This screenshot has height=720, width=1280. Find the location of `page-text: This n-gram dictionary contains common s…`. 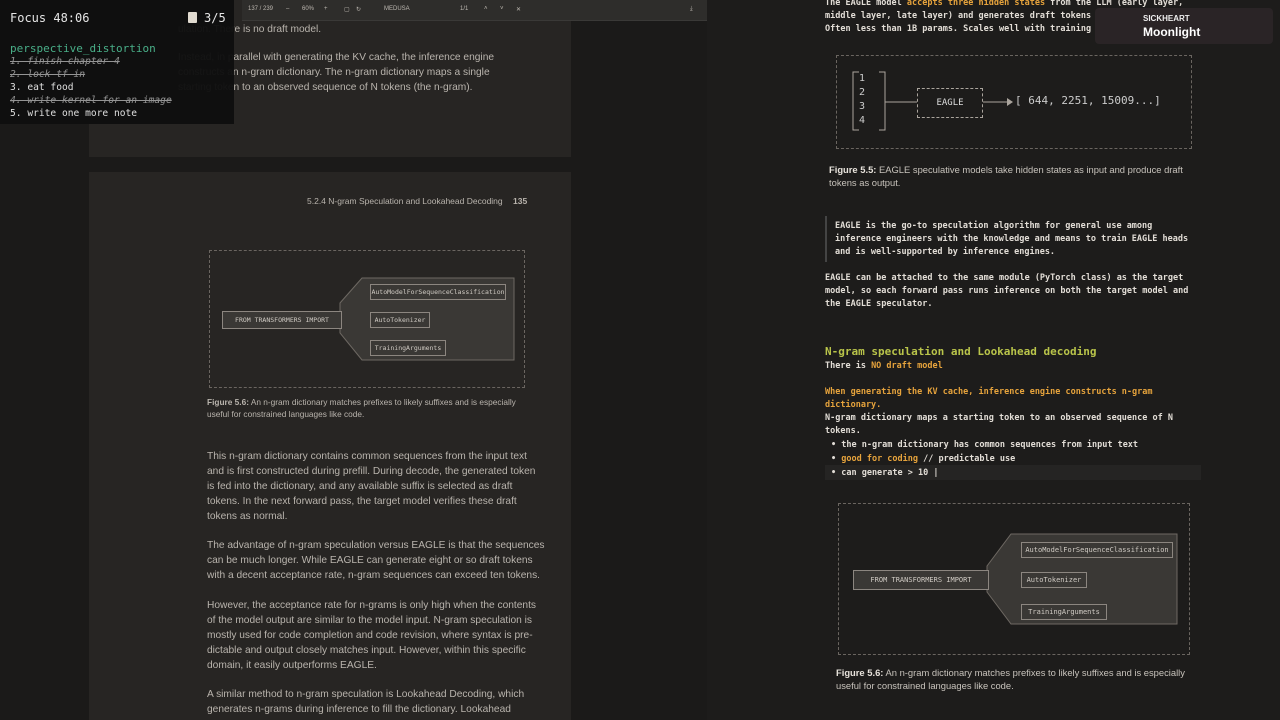

page-text: This n-gram dictionary contains common s… is located at coordinates (367, 456).